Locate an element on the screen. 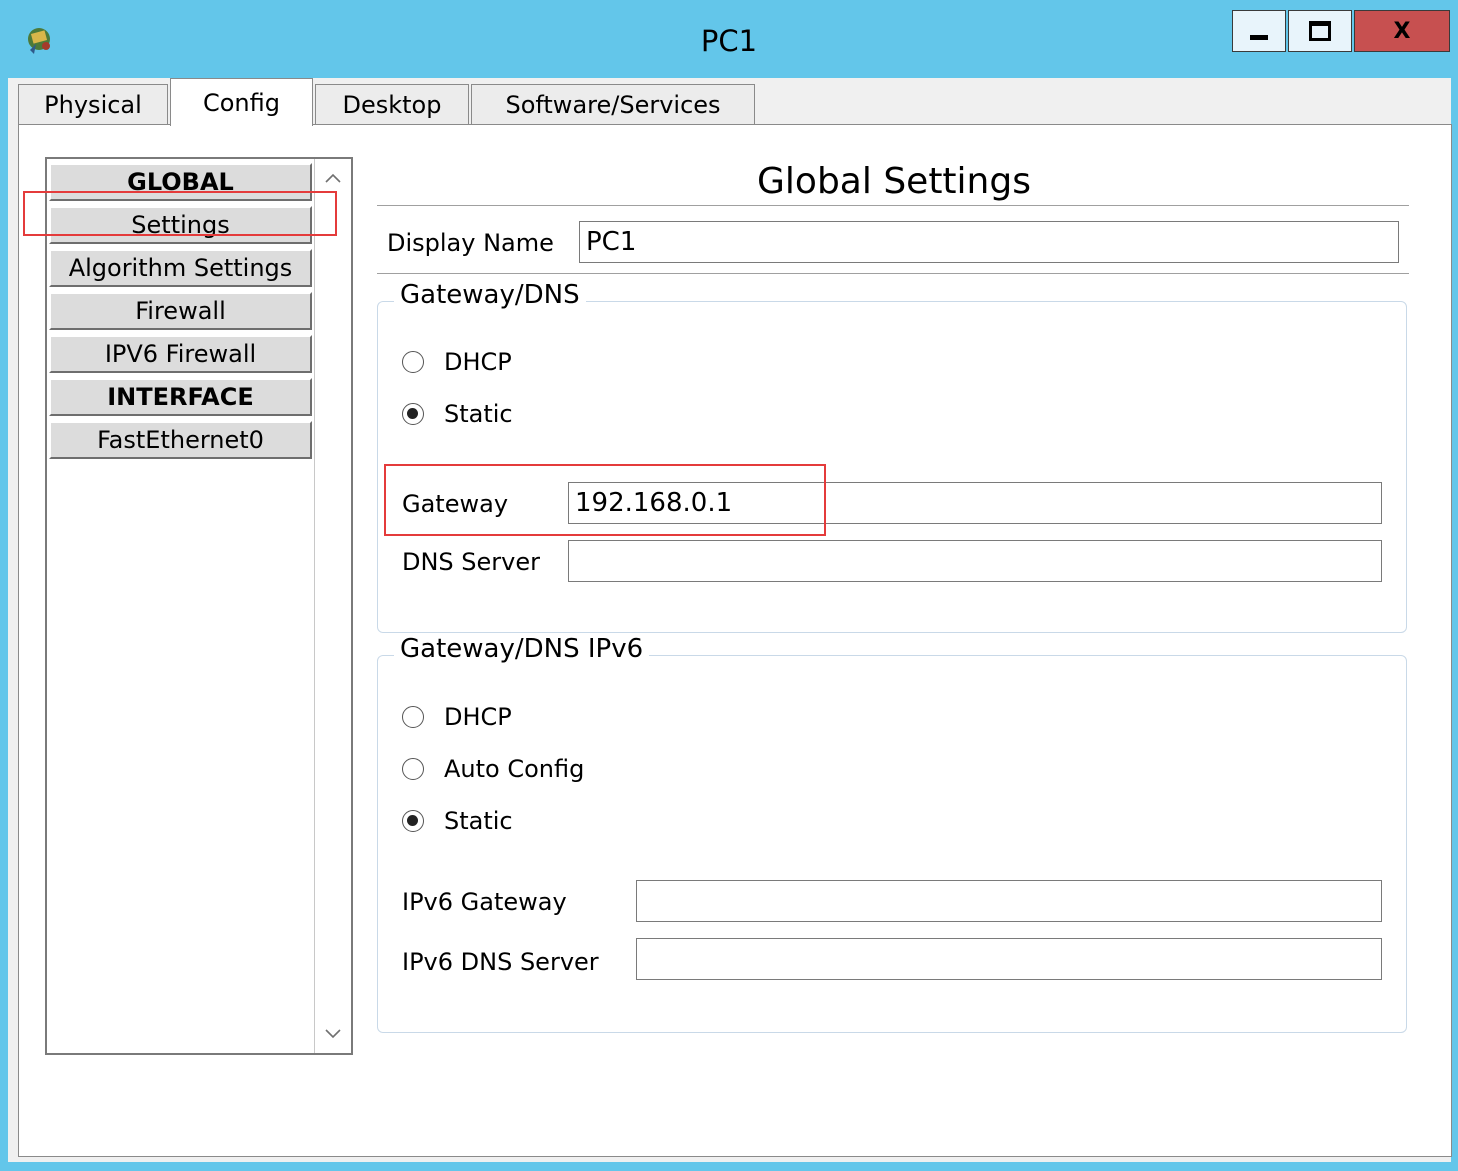  ipv6-gateway-label: IPv6 Gateway is located at coordinates (484, 902).